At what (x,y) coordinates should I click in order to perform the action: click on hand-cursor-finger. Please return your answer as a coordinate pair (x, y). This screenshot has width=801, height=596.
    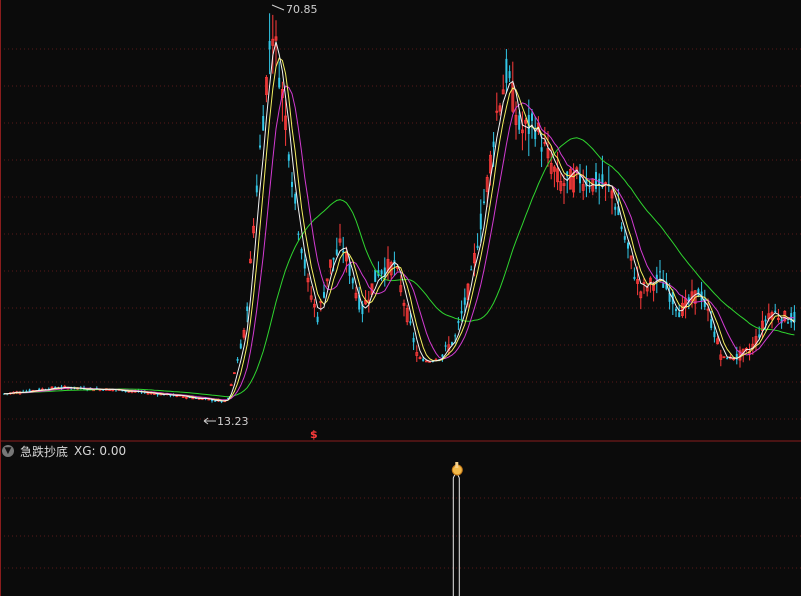
    Looking at the image, I should click on (457, 465).